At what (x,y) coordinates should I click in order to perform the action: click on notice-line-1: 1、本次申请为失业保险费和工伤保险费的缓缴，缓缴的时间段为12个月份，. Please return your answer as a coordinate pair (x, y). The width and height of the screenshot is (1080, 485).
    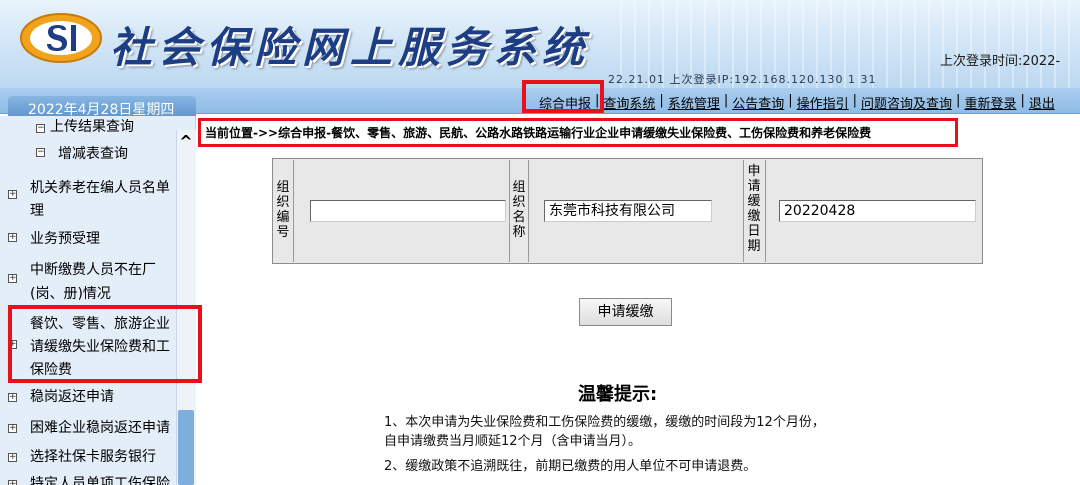
    Looking at the image, I should click on (604, 422).